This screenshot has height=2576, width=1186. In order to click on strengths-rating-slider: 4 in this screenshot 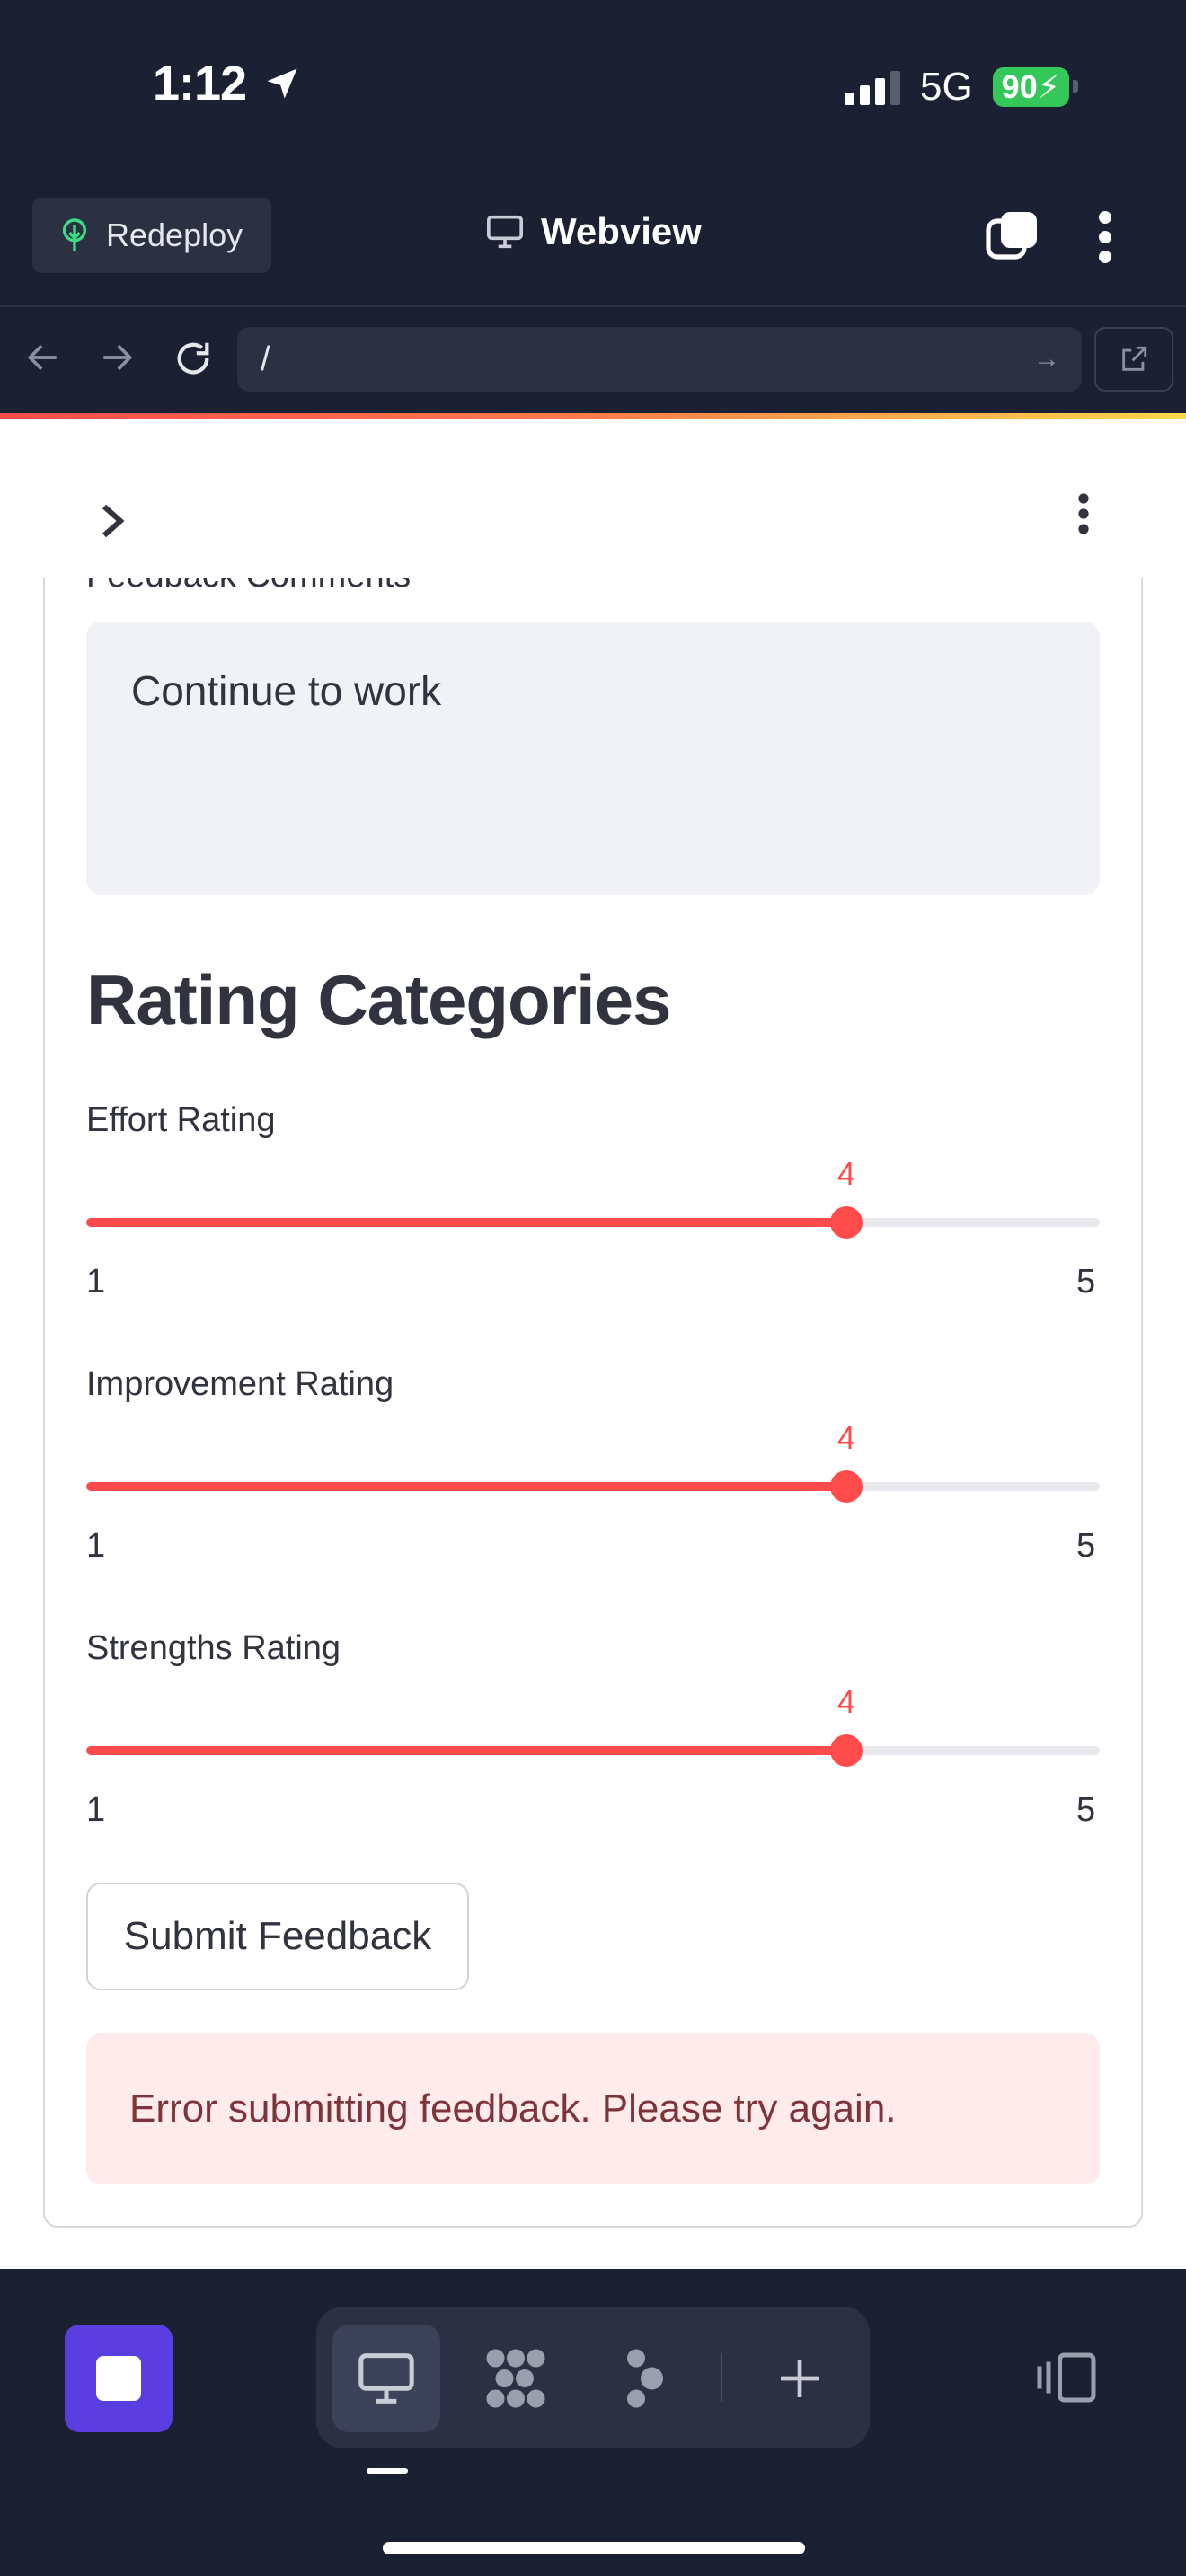, I will do `click(593, 1725)`.